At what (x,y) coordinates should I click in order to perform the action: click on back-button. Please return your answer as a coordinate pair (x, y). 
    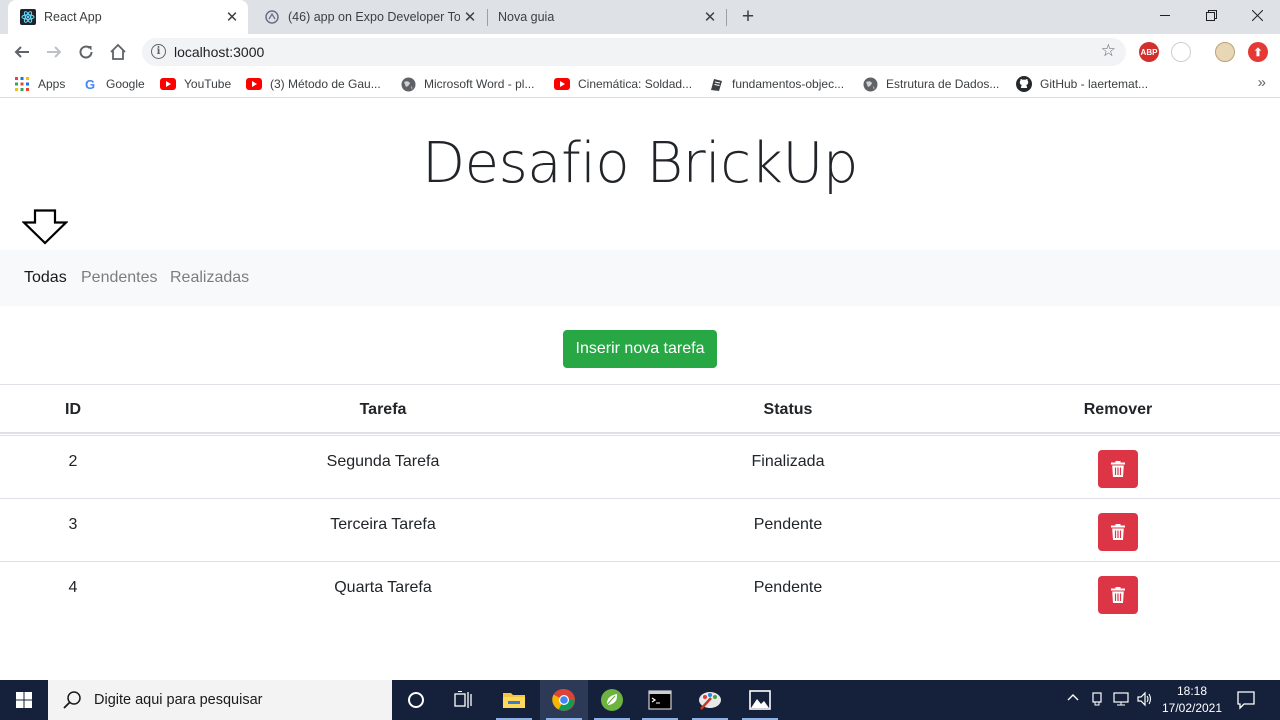
    Looking at the image, I should click on (22, 52).